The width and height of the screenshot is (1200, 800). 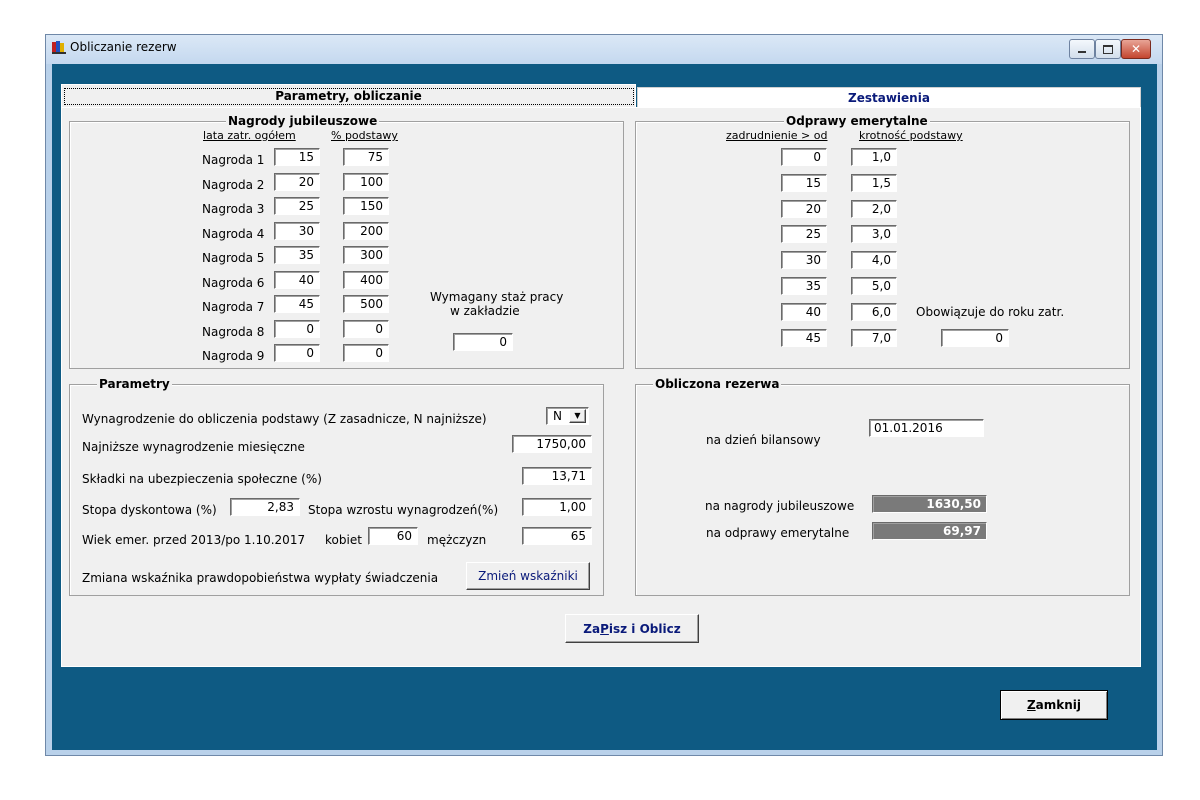 I want to click on wage-growth-field: 1,00, so click(x=557, y=507).